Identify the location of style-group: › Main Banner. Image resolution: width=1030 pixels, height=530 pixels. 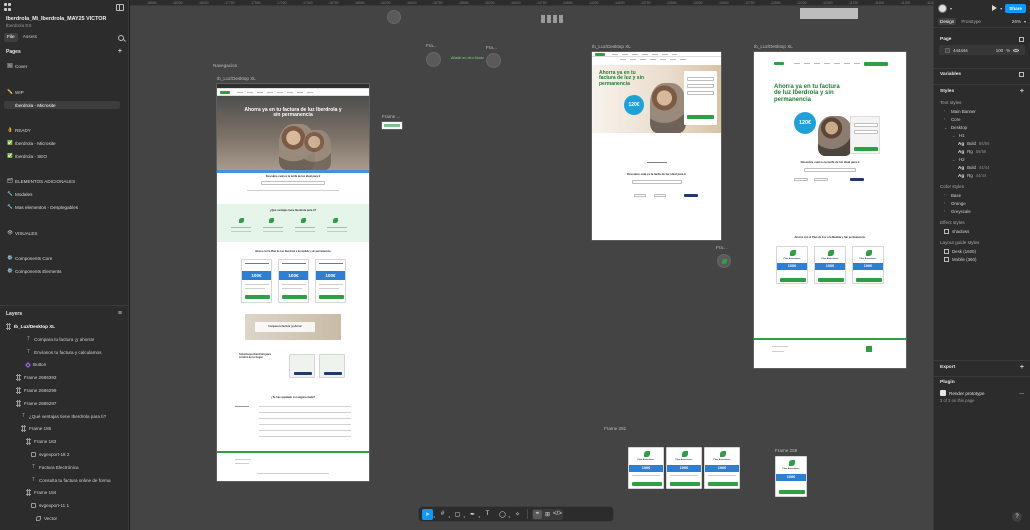
(982, 111).